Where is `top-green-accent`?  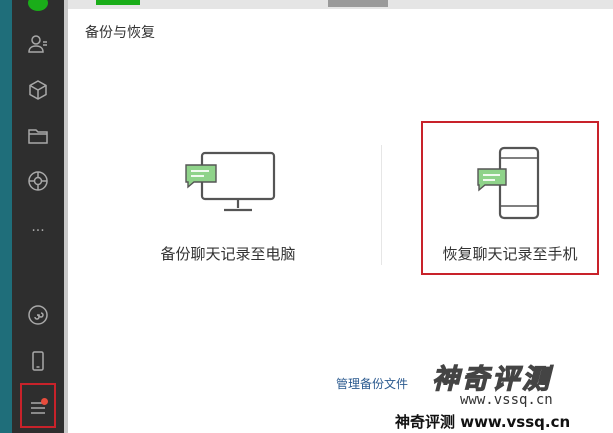
top-green-accent is located at coordinates (118, 2).